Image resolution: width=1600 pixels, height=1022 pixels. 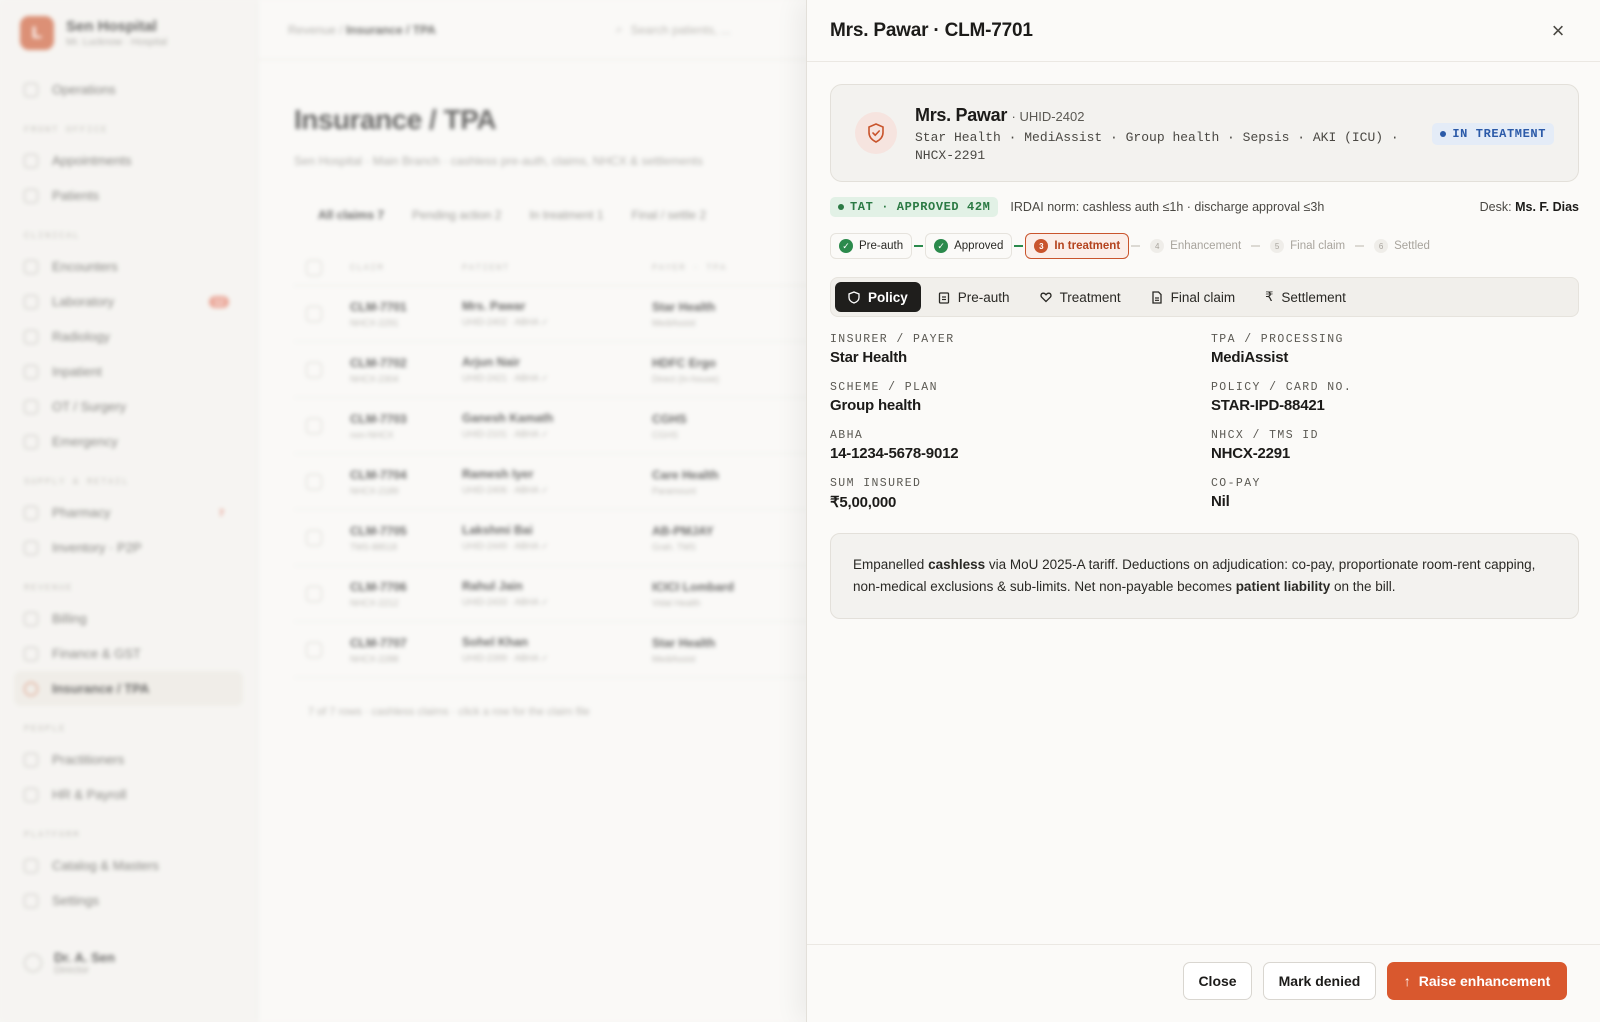 What do you see at coordinates (1318, 246) in the screenshot?
I see `step-label: Final claim` at bounding box center [1318, 246].